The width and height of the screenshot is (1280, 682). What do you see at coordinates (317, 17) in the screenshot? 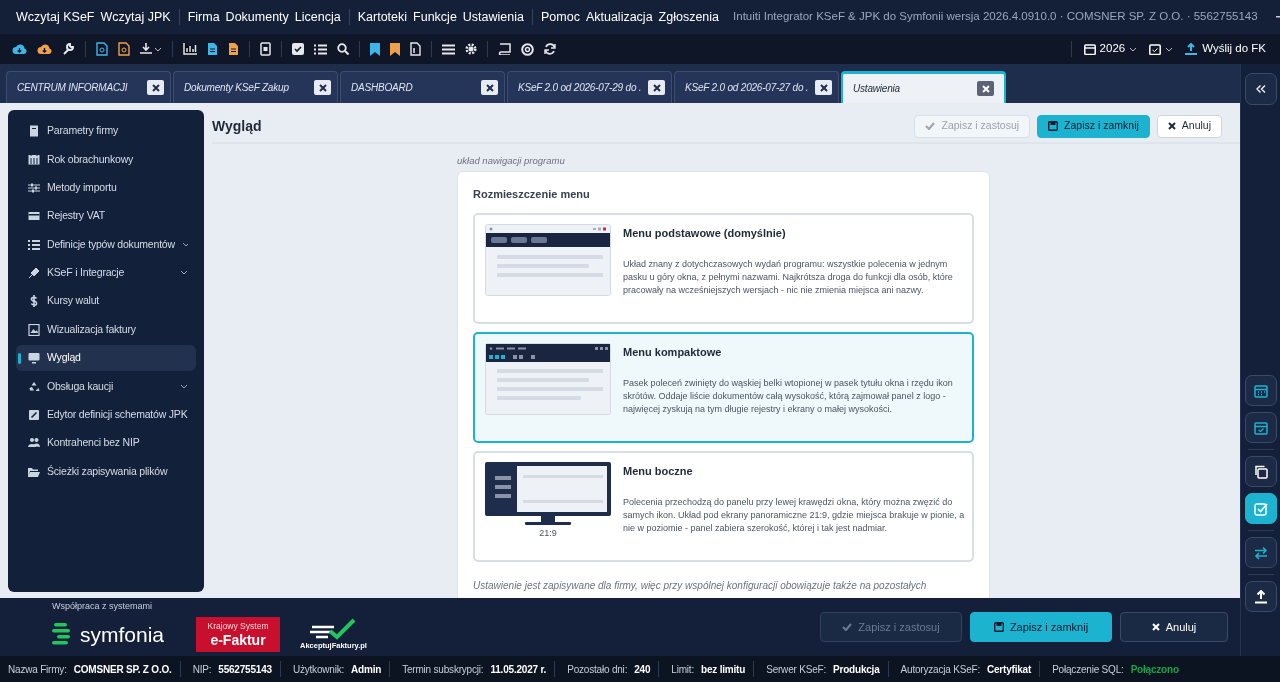
I see `menu-item: Licencja` at bounding box center [317, 17].